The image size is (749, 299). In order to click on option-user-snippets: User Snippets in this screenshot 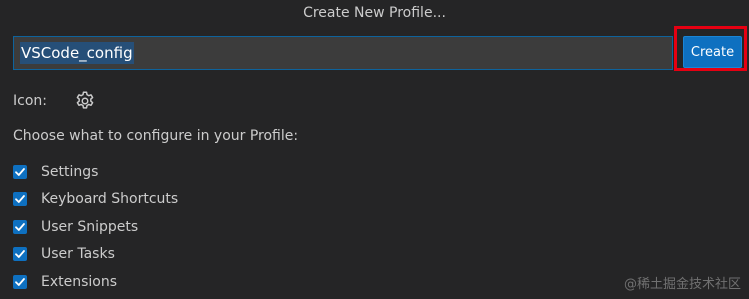, I will do `click(95, 227)`.